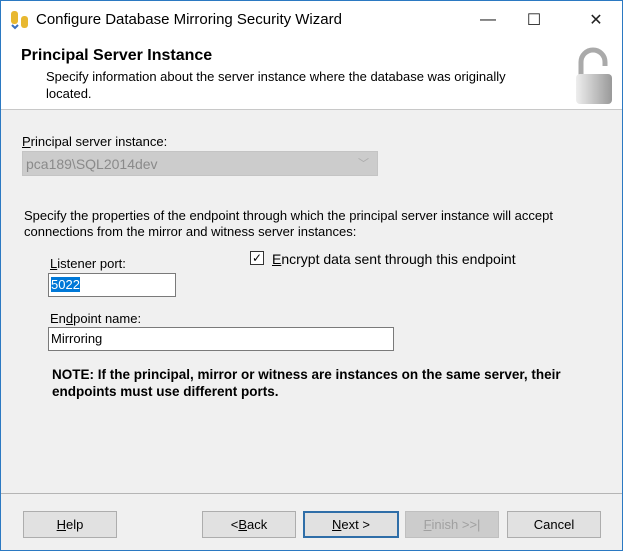 The width and height of the screenshot is (623, 551). Describe the element at coordinates (394, 259) in the screenshot. I see `encrypt-label: Encrypt data sent through this endpoint` at that location.